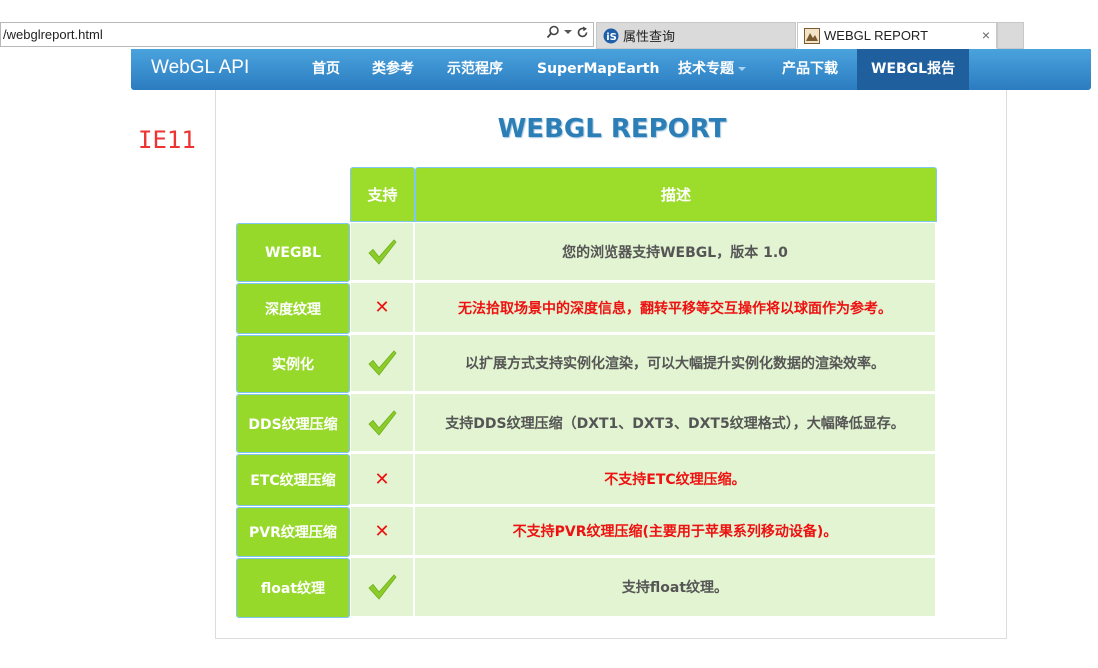  I want to click on feature-label: DDS纹理压缩, so click(293, 423).